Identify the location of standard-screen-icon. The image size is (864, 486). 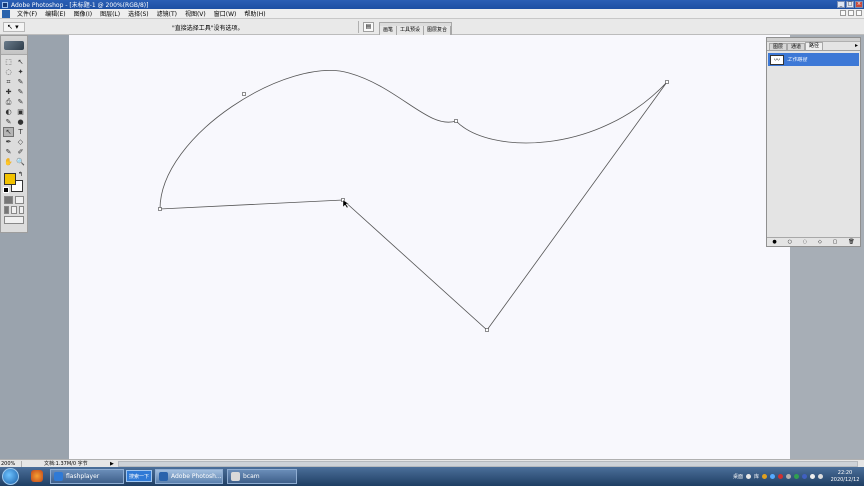
(7, 210).